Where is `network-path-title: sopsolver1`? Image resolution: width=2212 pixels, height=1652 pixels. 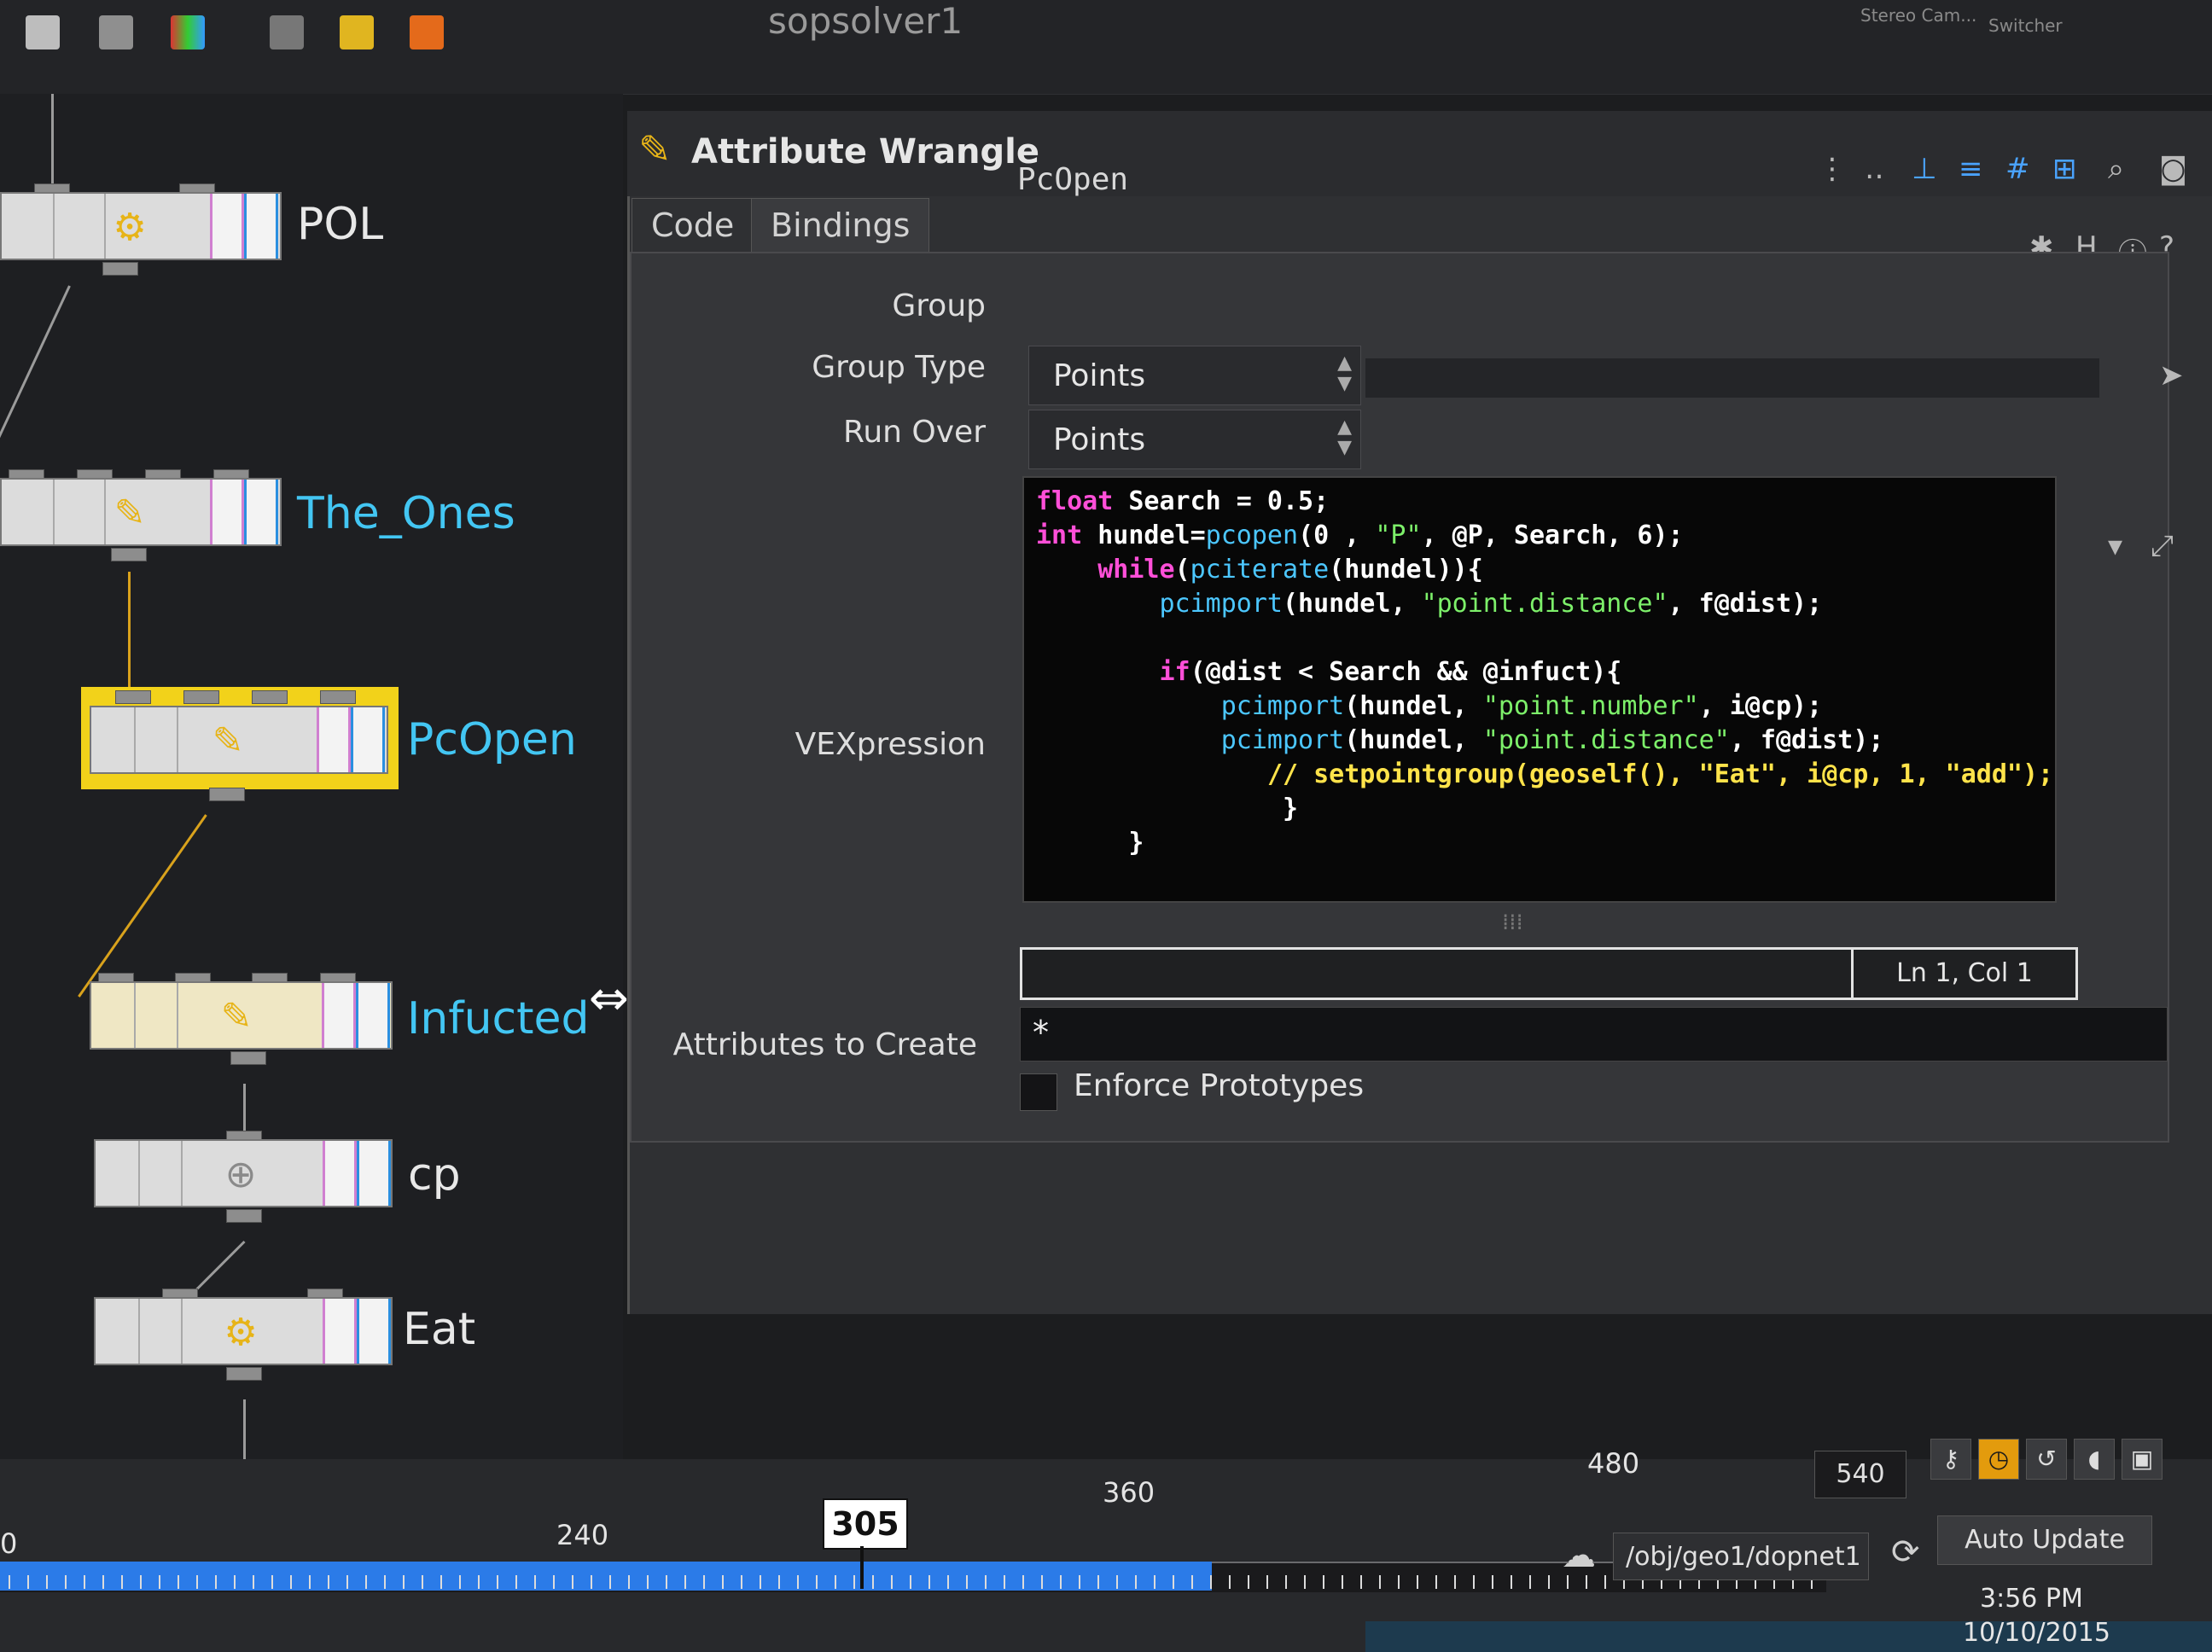
network-path-title: sopsolver1 is located at coordinates (865, 21).